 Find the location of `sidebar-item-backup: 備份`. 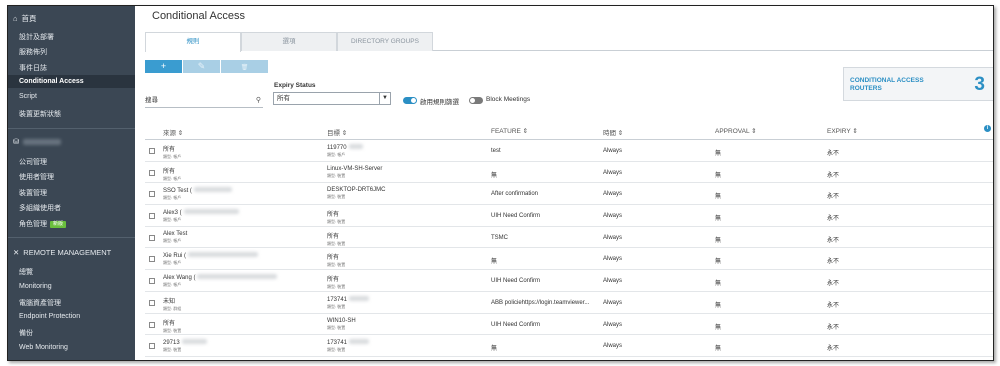

sidebar-item-backup: 備份 is located at coordinates (26, 333).